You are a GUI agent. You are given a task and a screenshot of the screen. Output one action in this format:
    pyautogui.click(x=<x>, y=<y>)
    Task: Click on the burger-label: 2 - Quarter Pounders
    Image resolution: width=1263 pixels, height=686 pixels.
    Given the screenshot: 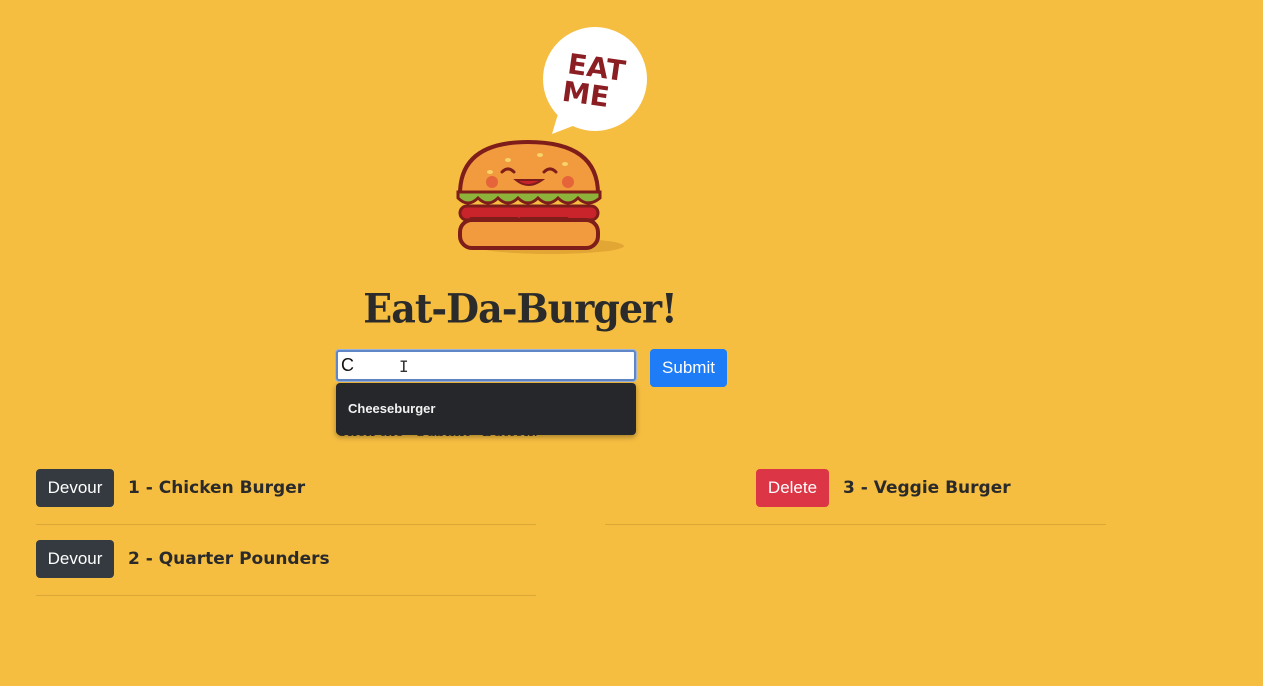 What is the action you would take?
    pyautogui.click(x=229, y=559)
    